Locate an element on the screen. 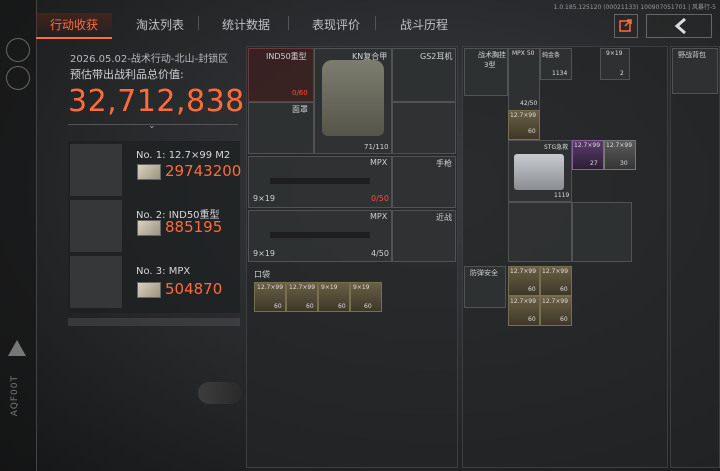 This screenshot has width=720, height=471. chevron-down-icon: ⌄ is located at coordinates (152, 126).